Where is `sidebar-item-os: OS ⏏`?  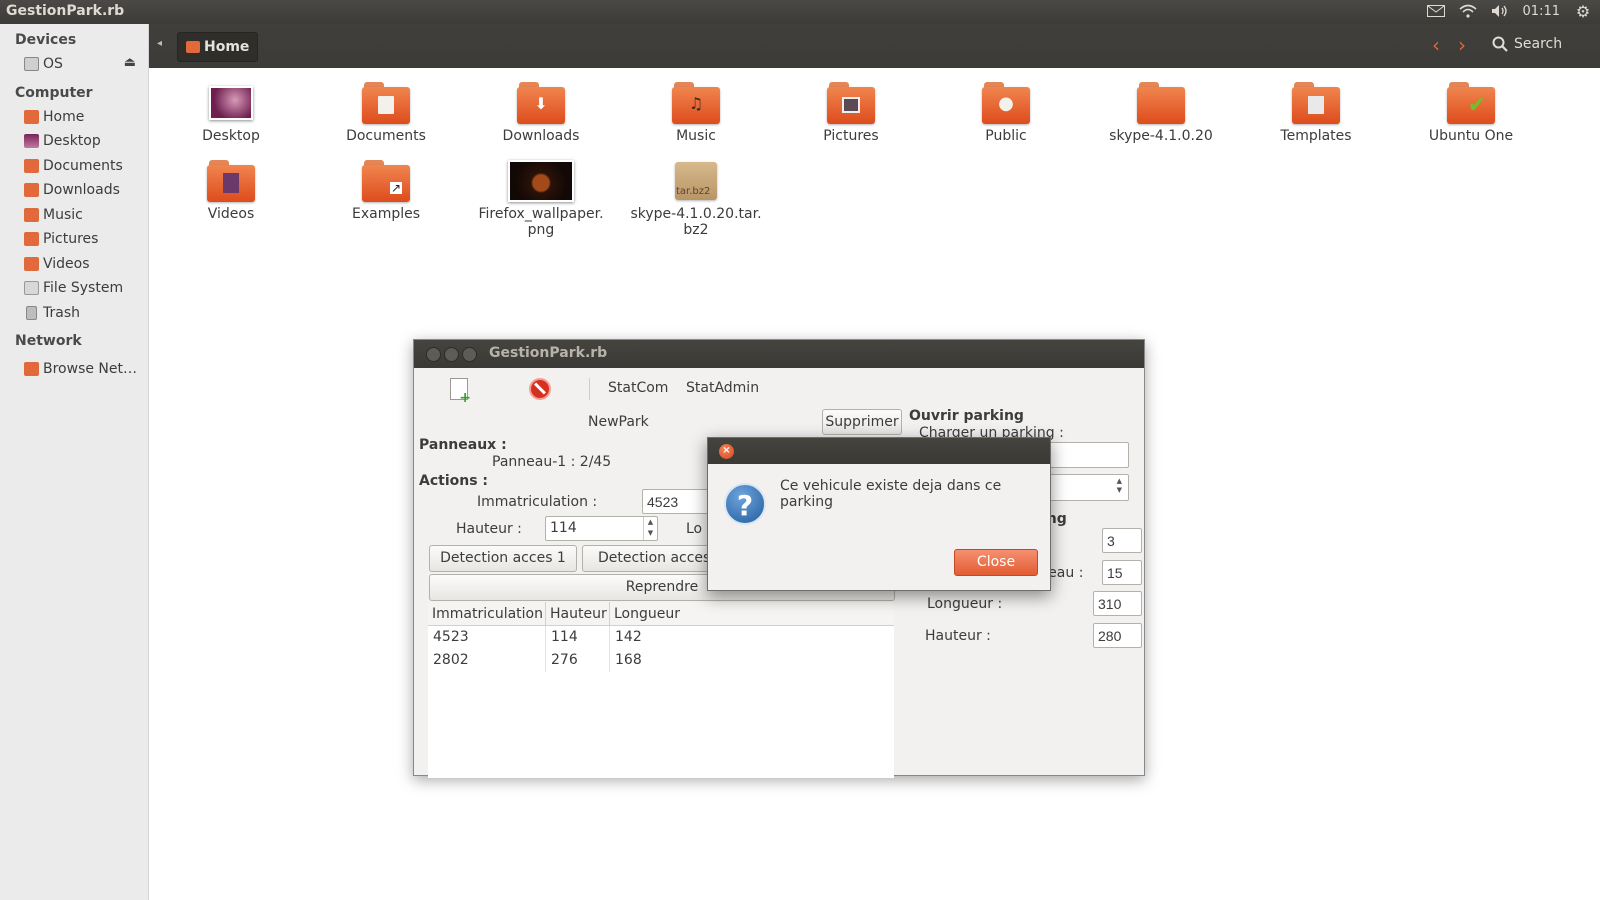
sidebar-item-os: OS ⏏ is located at coordinates (74, 64).